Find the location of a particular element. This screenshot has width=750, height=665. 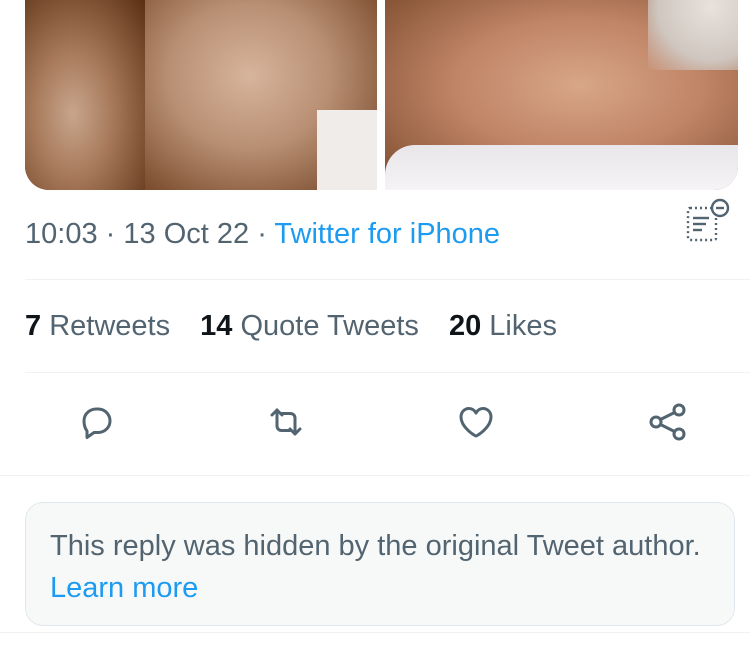

analytics-icon is located at coordinates (709, 222).